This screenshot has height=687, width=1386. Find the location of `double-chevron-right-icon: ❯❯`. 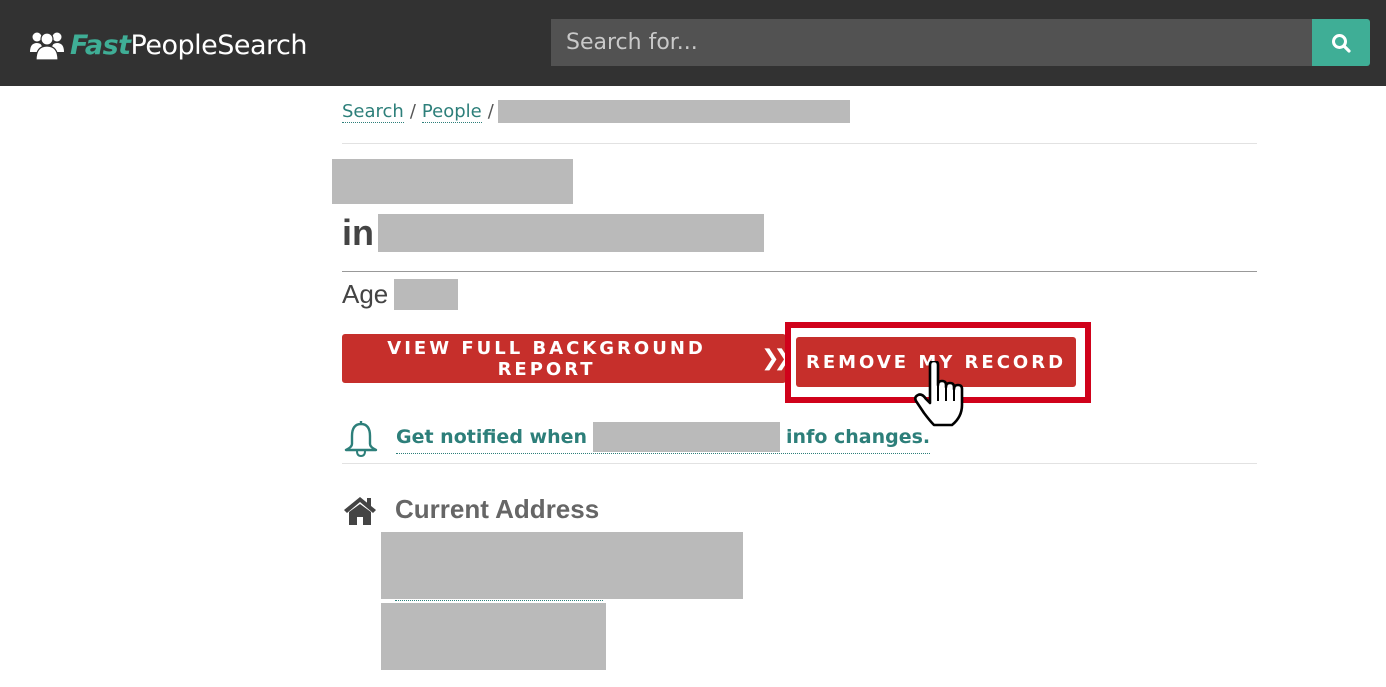

double-chevron-right-icon: ❯❯ is located at coordinates (776, 358).